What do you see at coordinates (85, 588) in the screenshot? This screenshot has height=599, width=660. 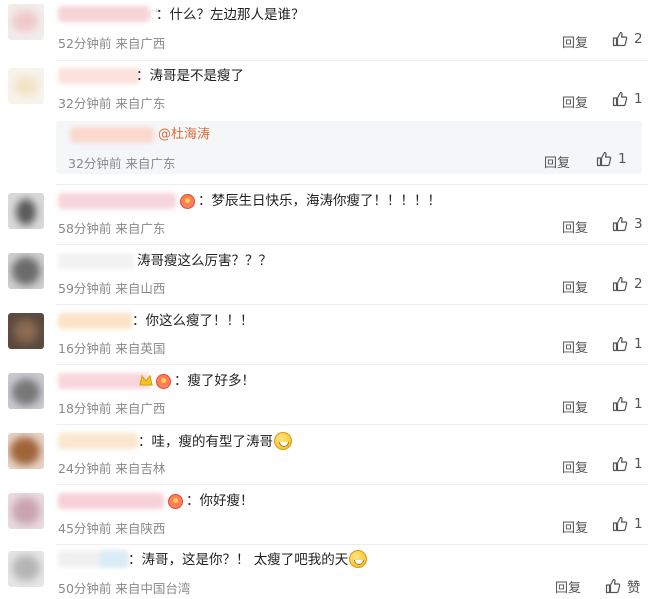 I see `comment-time: 50分钟前` at bounding box center [85, 588].